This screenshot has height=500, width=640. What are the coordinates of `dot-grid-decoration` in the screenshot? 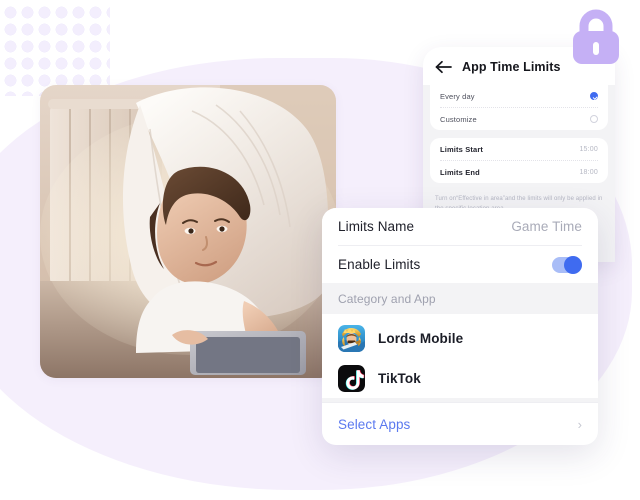 It's located at (56, 50).